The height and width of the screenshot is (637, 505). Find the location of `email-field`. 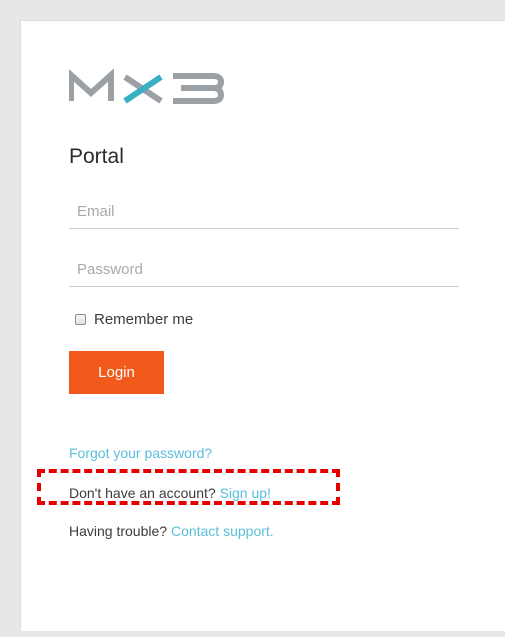

email-field is located at coordinates (264, 212).